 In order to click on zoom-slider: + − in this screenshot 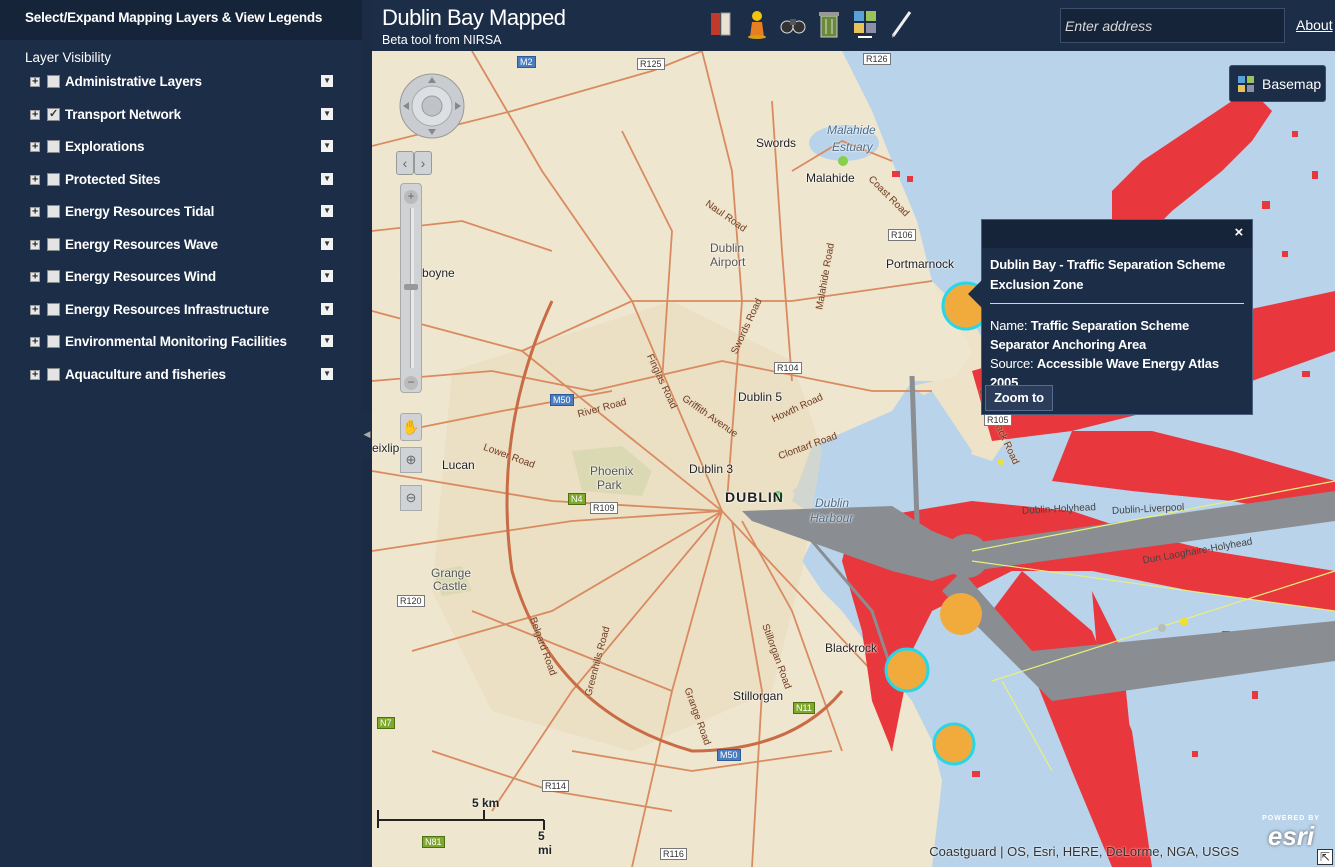, I will do `click(411, 288)`.